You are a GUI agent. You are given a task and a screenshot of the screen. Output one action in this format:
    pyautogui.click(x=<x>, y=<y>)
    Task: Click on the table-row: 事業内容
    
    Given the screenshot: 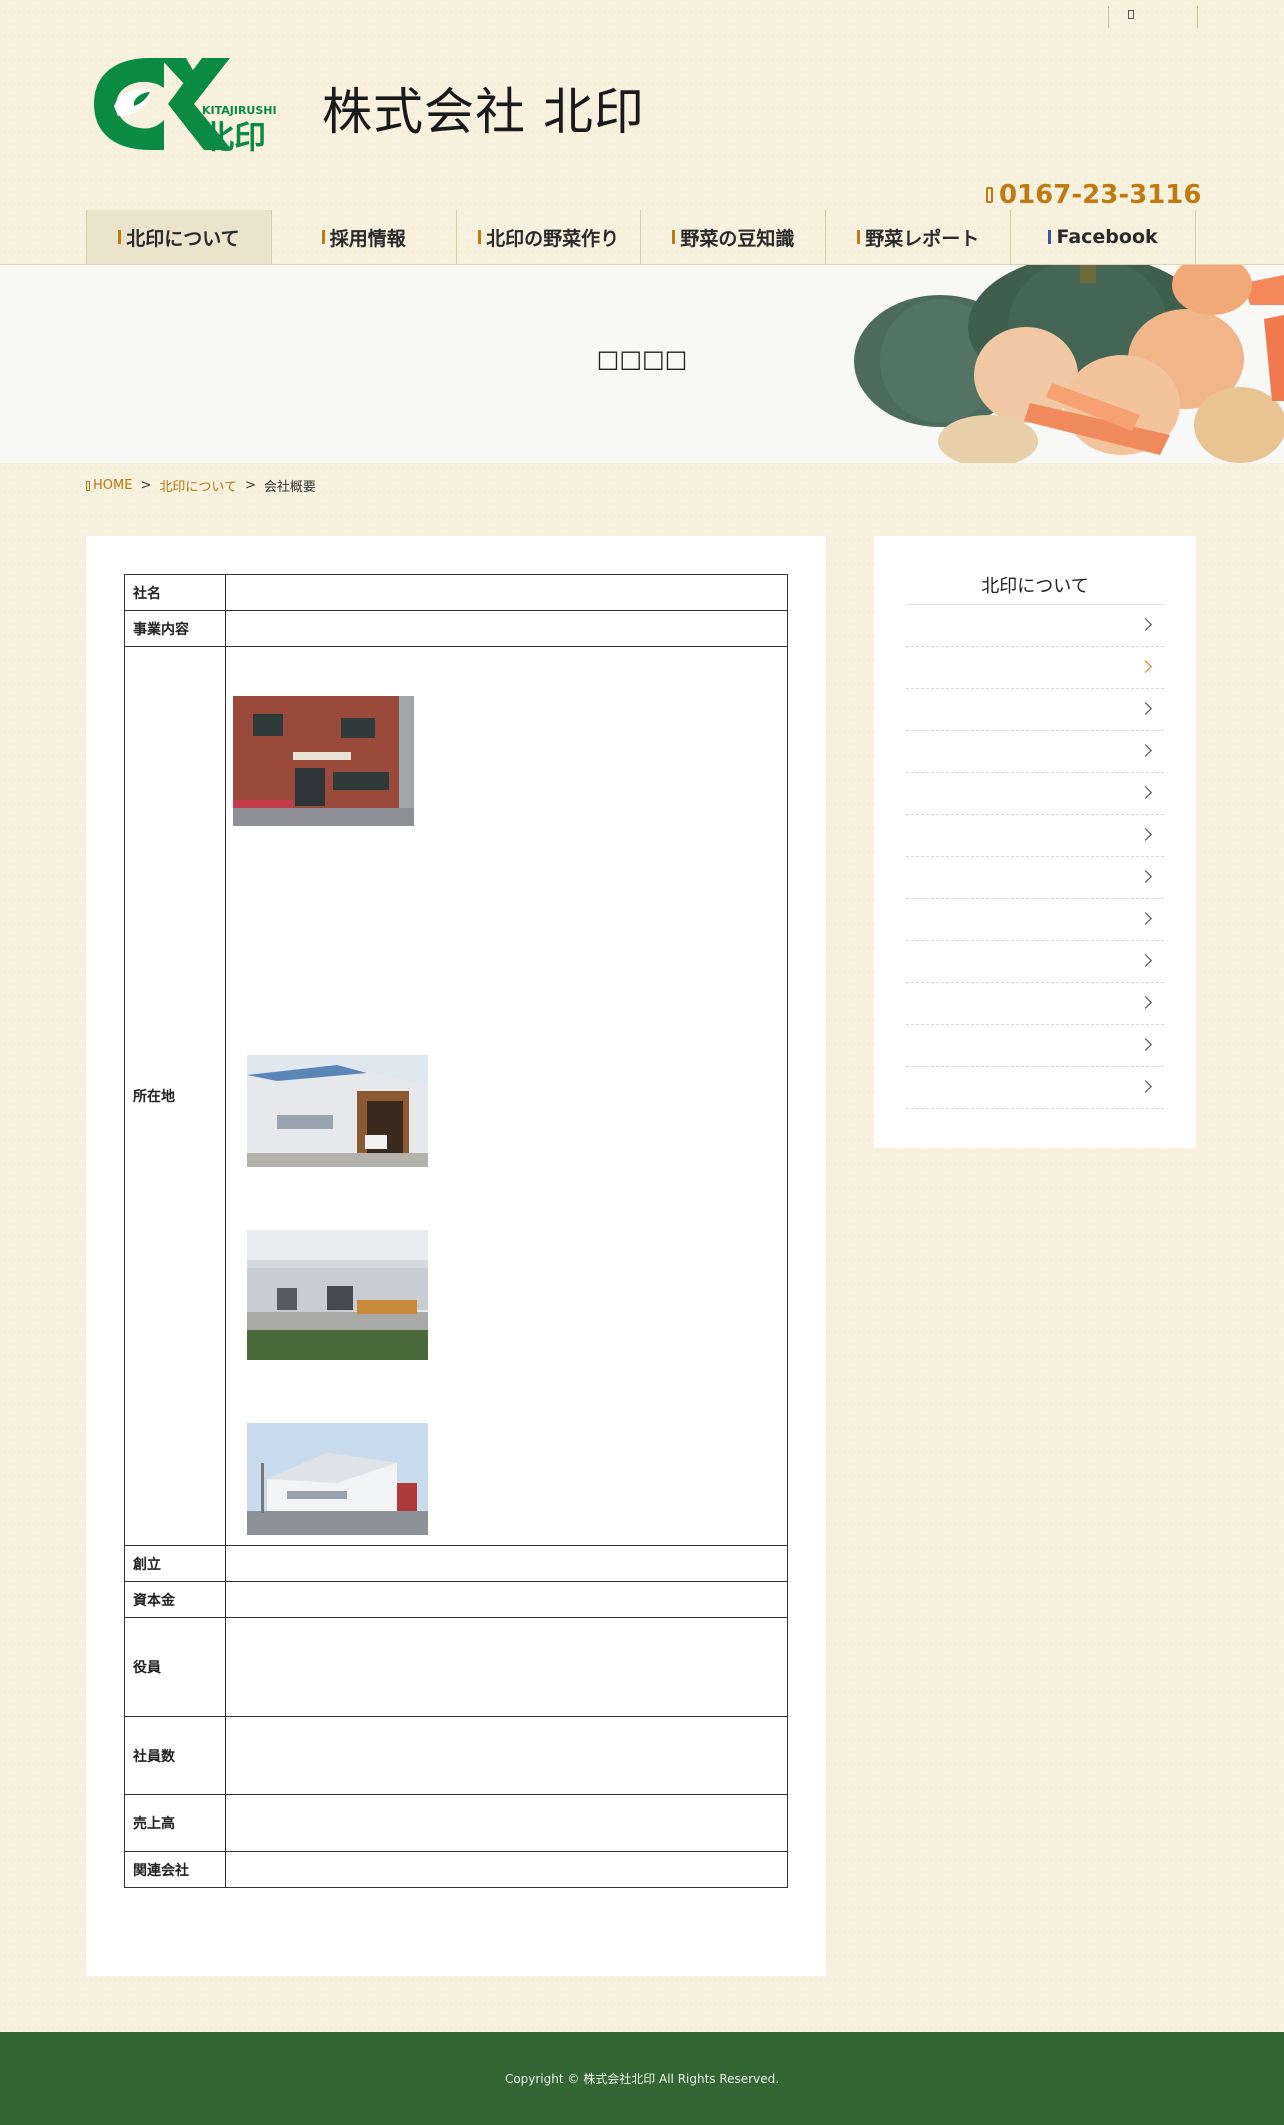 What is the action you would take?
    pyautogui.click(x=456, y=628)
    